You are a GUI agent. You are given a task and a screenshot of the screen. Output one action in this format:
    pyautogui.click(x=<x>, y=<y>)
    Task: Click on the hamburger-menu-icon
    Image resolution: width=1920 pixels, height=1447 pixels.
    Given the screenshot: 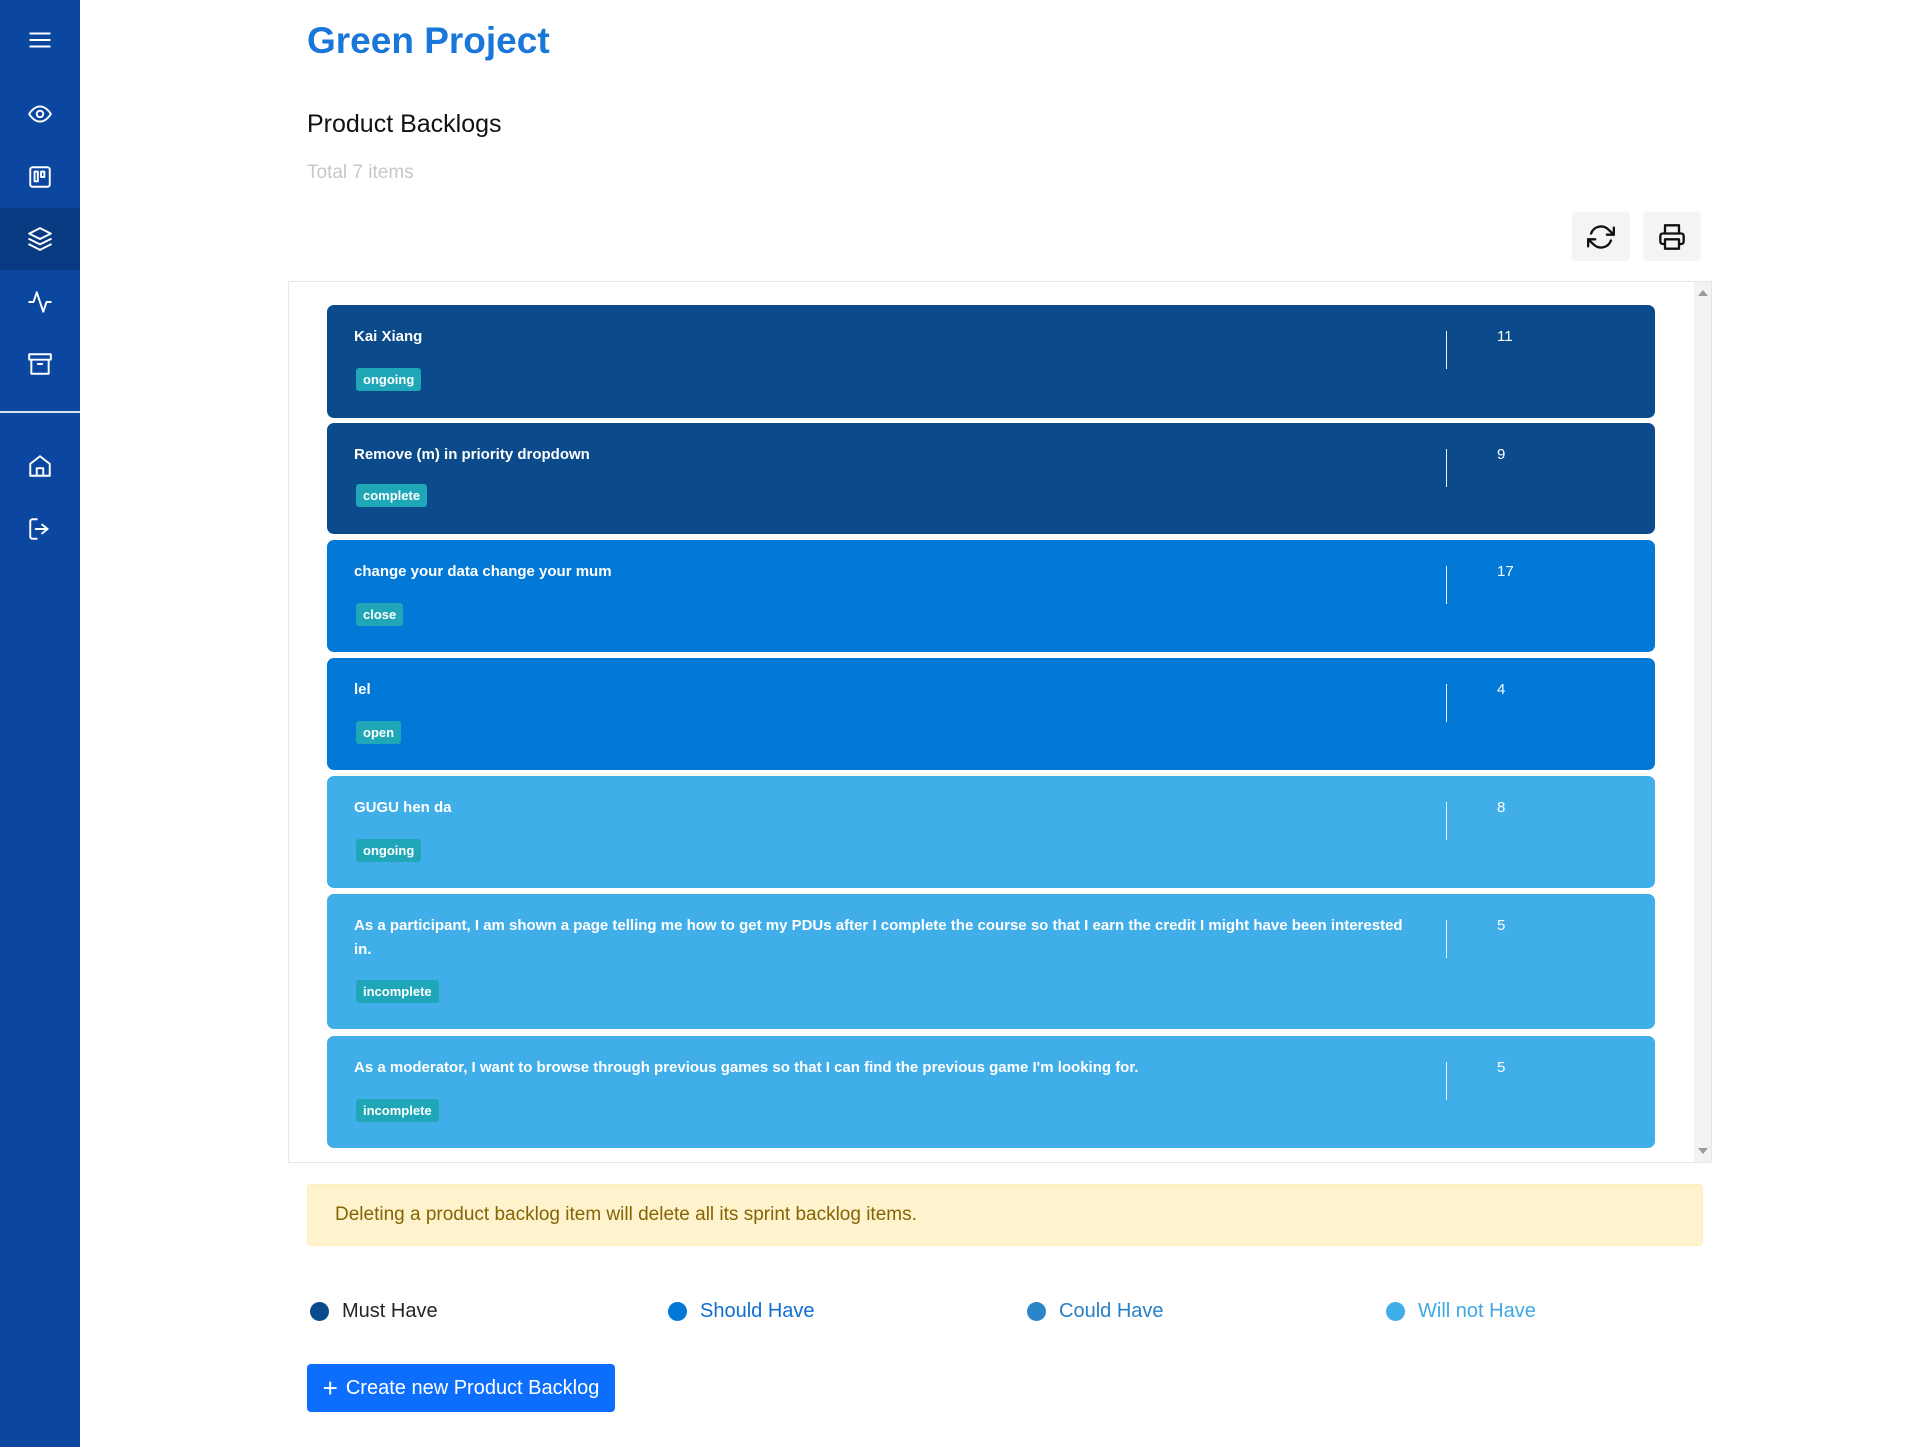 What is the action you would take?
    pyautogui.click(x=40, y=40)
    